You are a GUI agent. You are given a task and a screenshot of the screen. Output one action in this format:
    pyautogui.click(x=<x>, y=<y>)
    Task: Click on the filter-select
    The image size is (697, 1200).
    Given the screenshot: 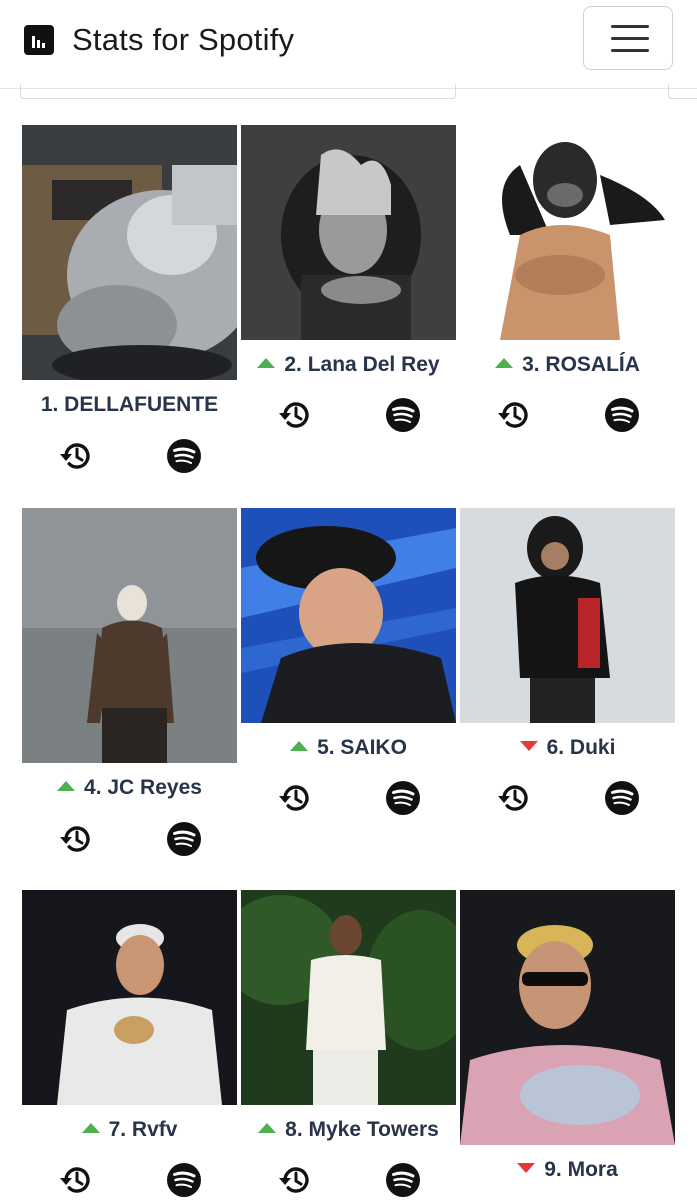 What is the action you would take?
    pyautogui.click(x=682, y=91)
    